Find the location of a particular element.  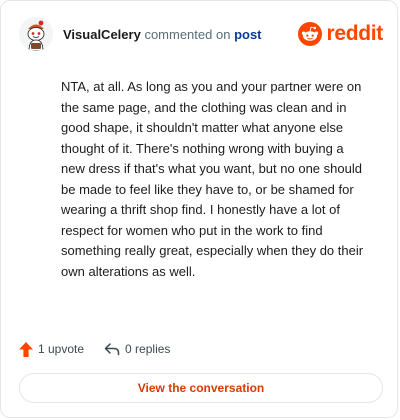

post-link: post is located at coordinates (247, 34).